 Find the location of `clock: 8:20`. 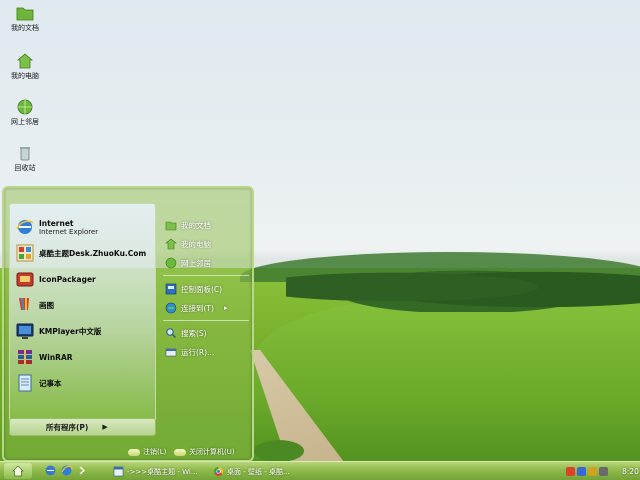

clock: 8:20 is located at coordinates (630, 471).